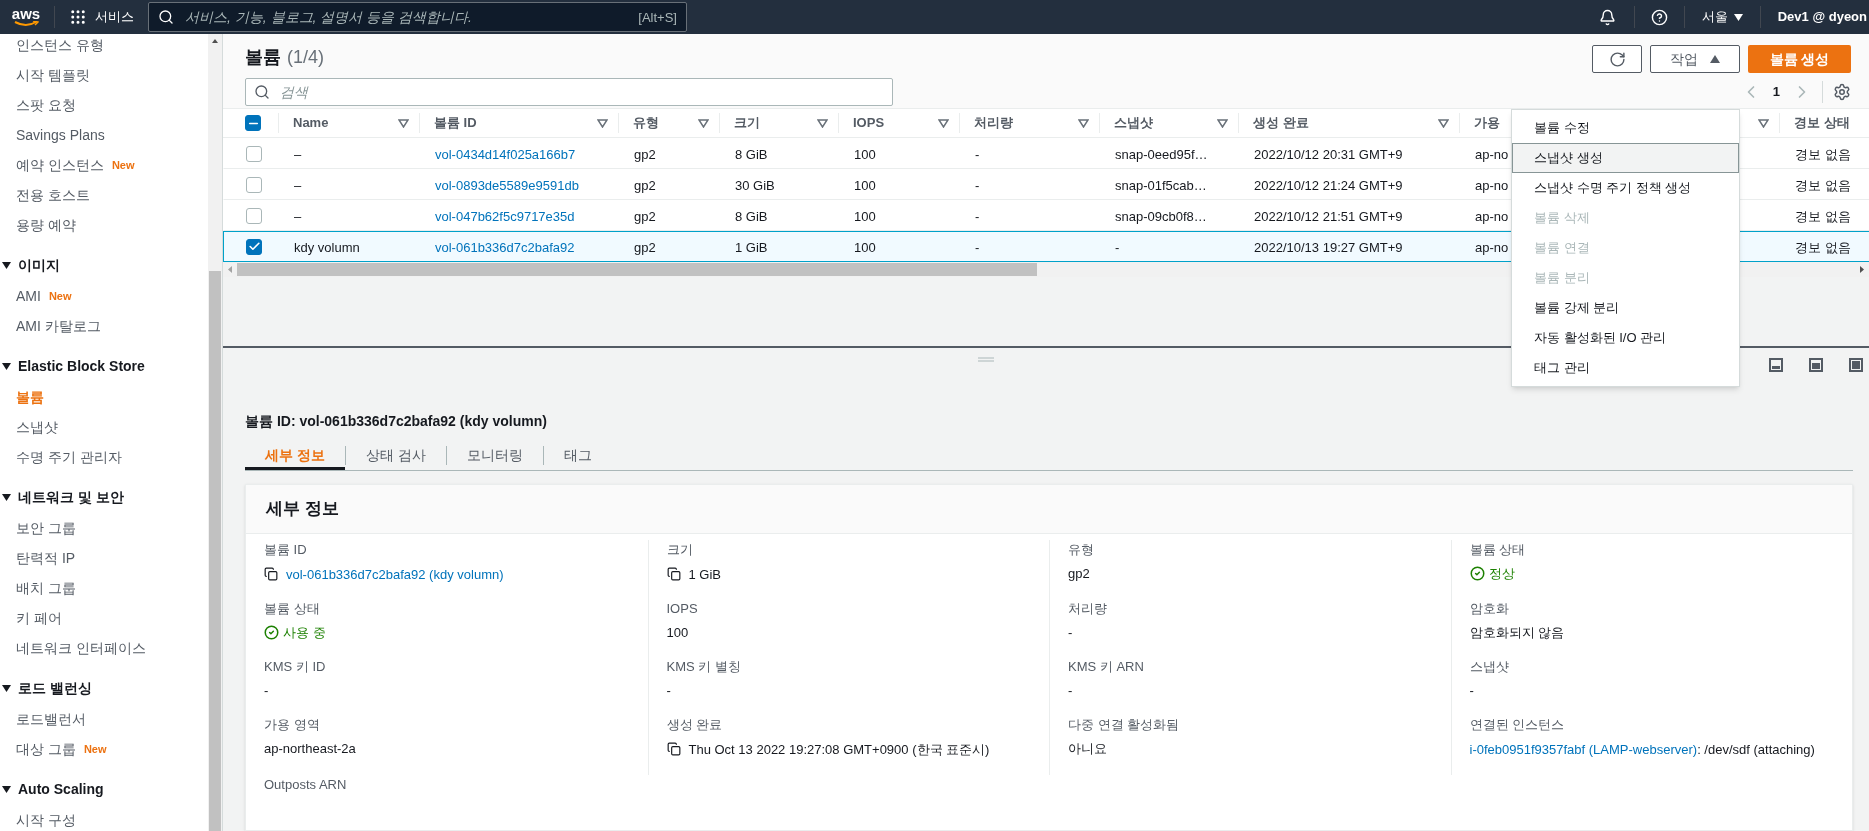 Image resolution: width=1869 pixels, height=831 pixels. What do you see at coordinates (1081, 550) in the screenshot?
I see `field-label: 유형` at bounding box center [1081, 550].